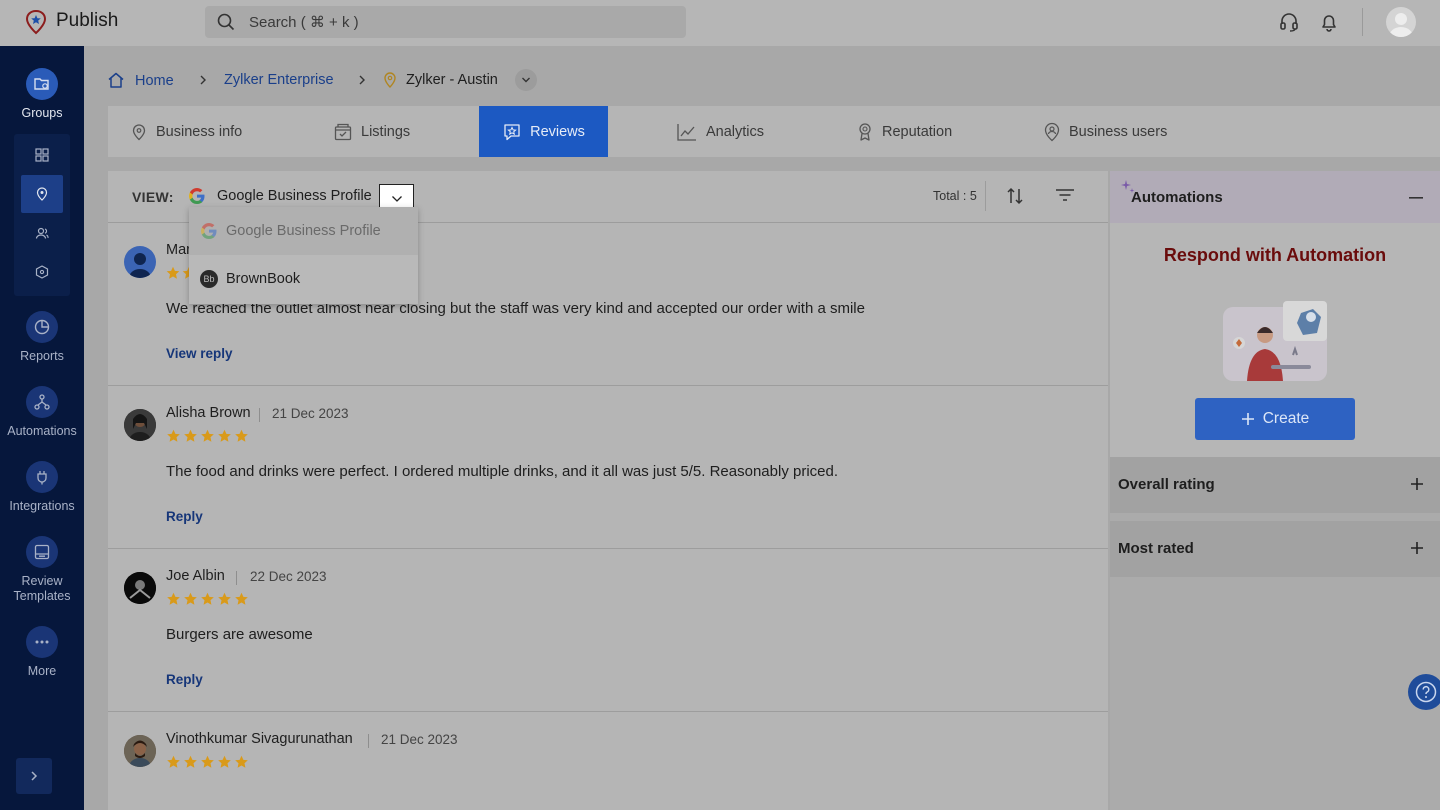 The image size is (1440, 810). What do you see at coordinates (263, 279) in the screenshot?
I see `dropdown-option-label: BrownBook` at bounding box center [263, 279].